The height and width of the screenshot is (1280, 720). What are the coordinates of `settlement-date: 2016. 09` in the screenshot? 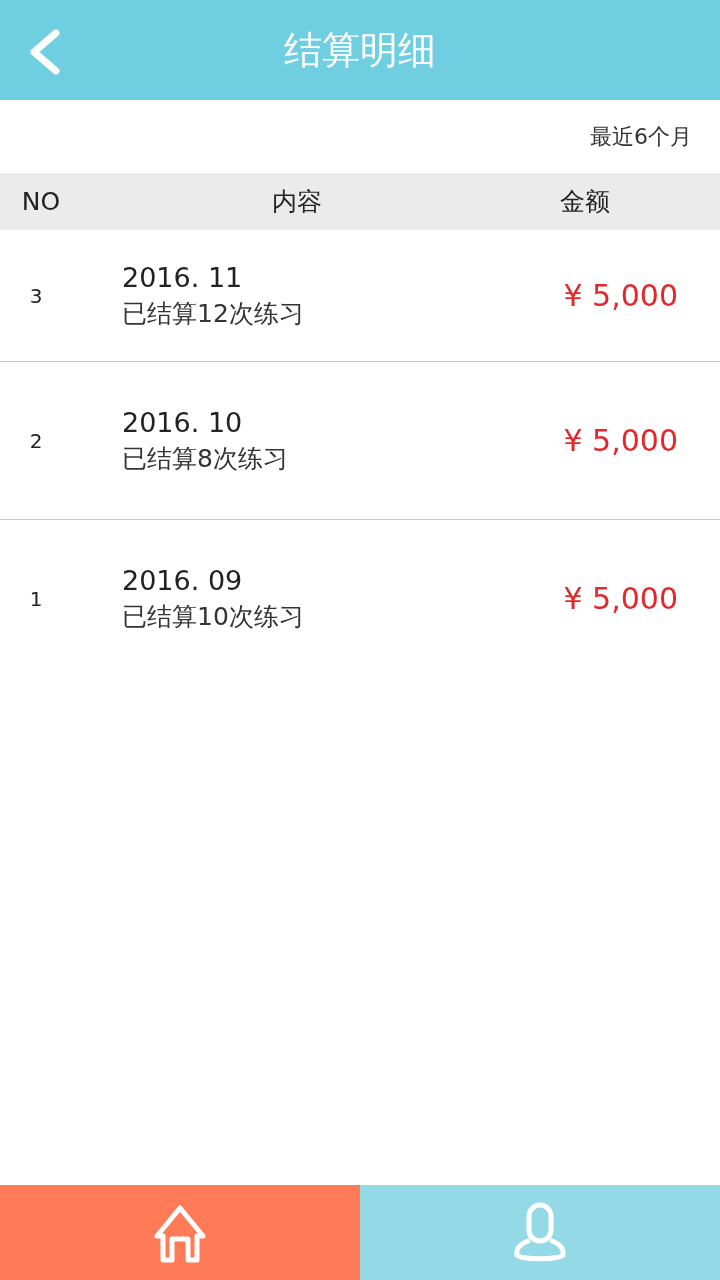 It's located at (183, 580).